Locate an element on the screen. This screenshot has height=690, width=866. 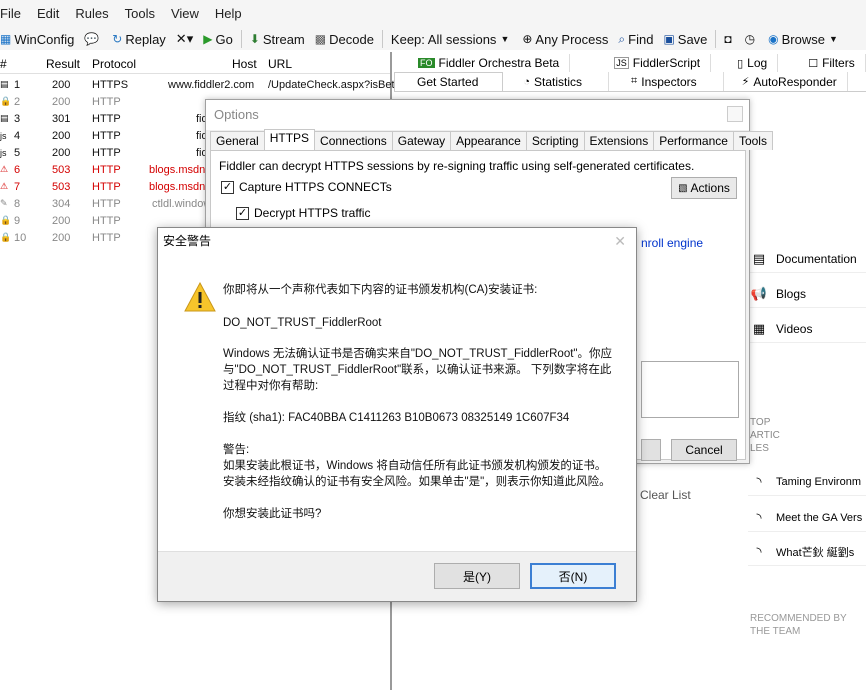
tab-connections: Connections is located at coordinates (353, 140).